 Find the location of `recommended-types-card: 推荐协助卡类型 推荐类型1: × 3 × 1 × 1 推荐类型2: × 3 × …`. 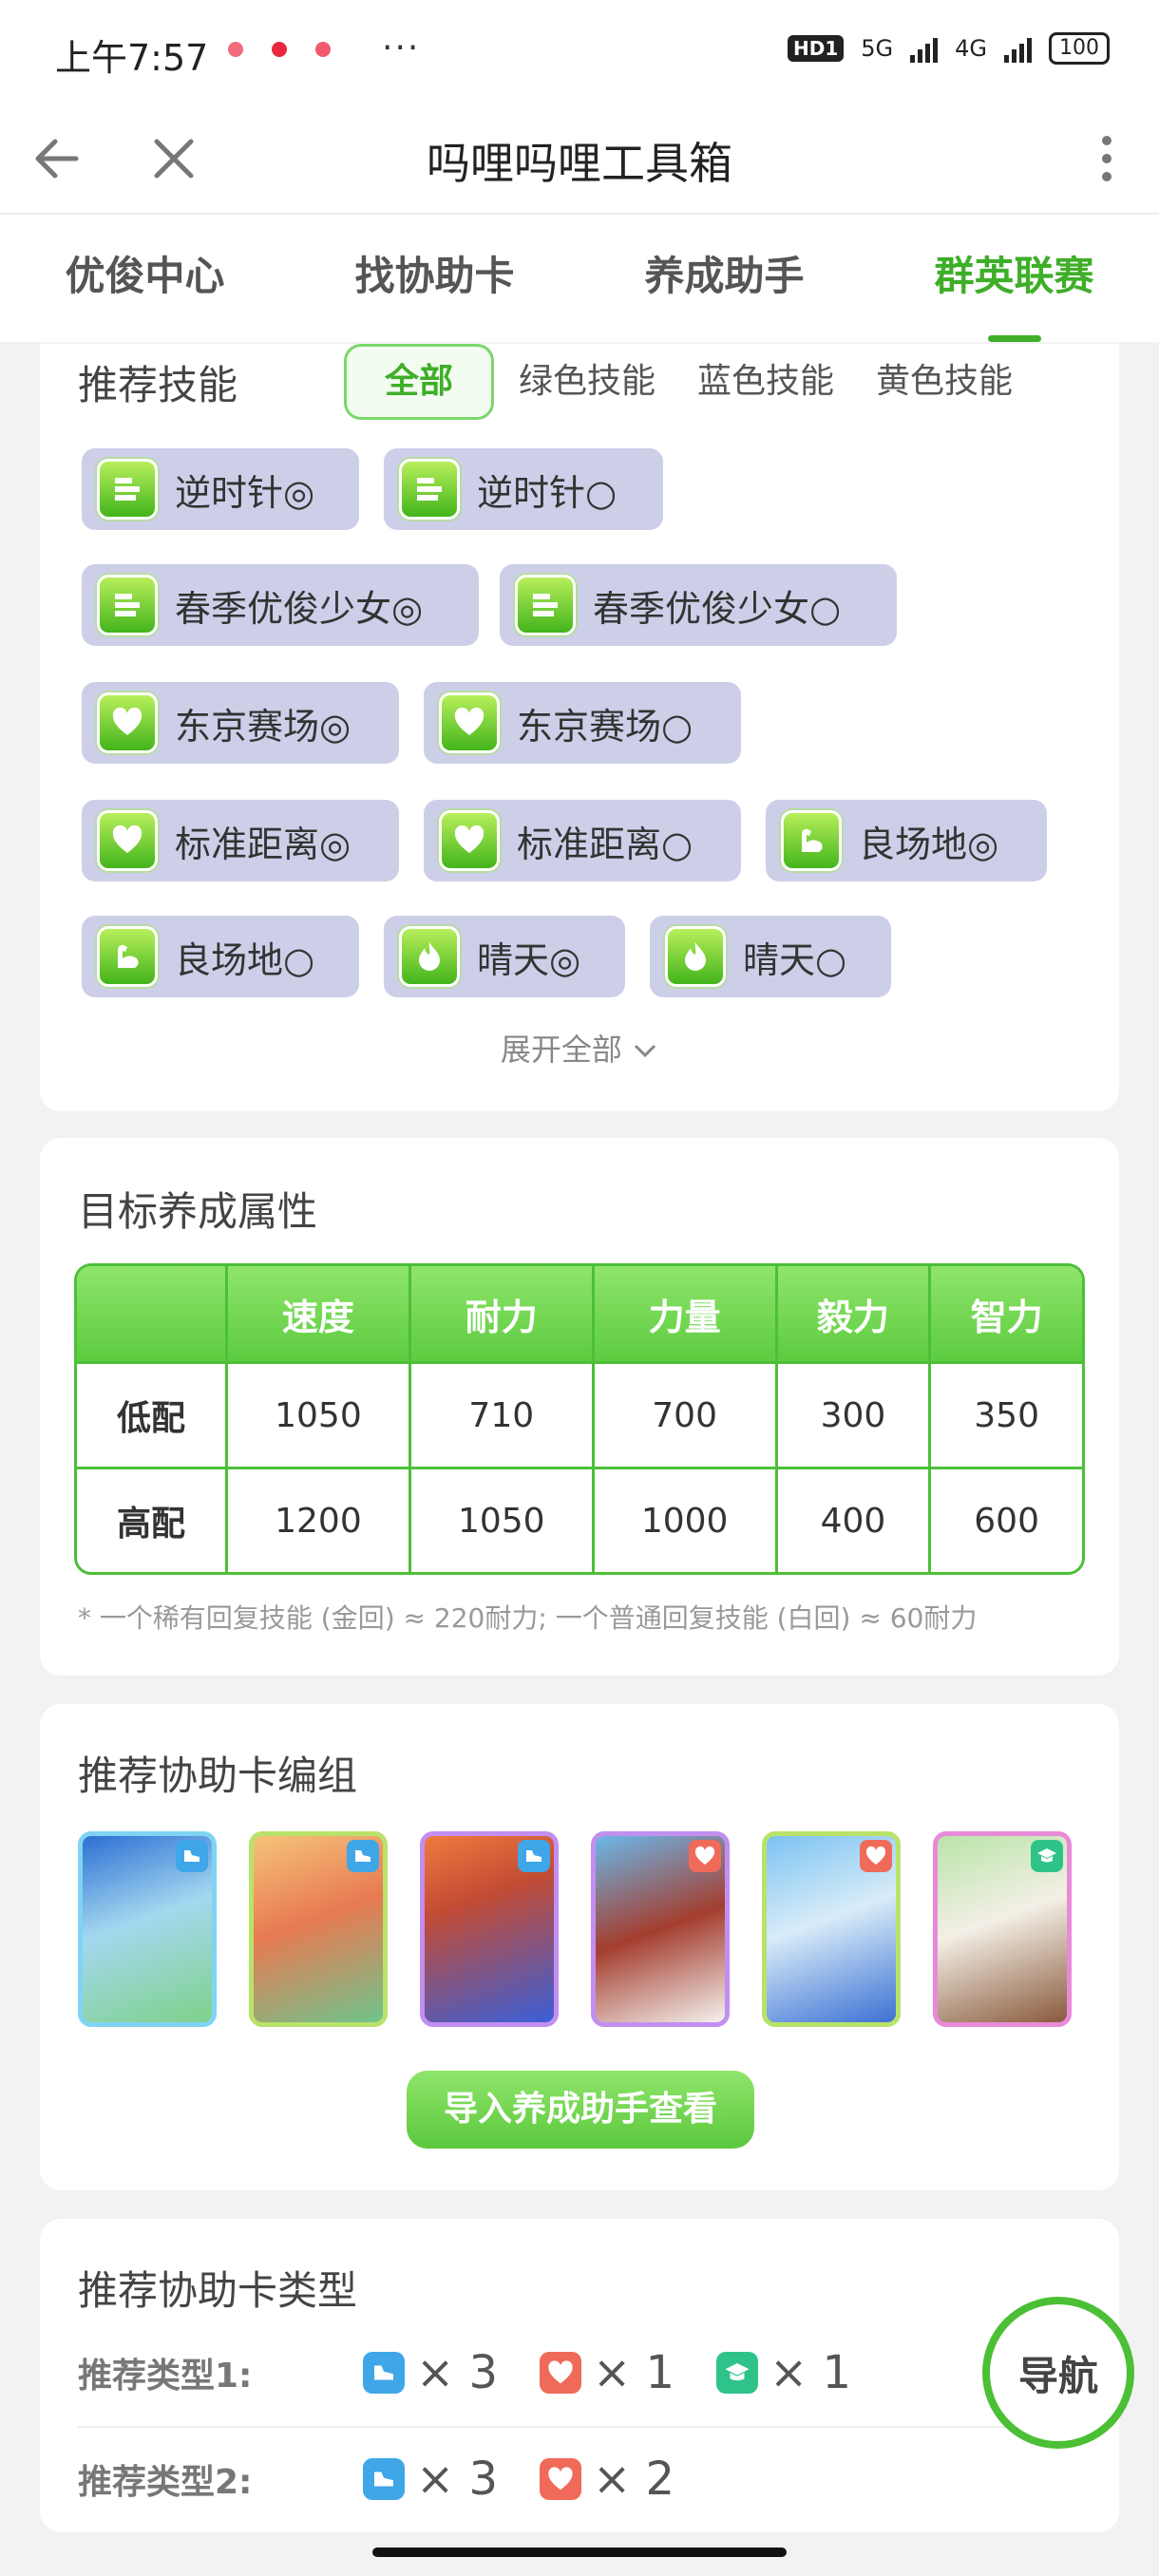

recommended-types-card: 推荐协助卡类型 推荐类型1: × 3 × 1 × 1 推荐类型2: × 3 × … is located at coordinates (579, 2375).